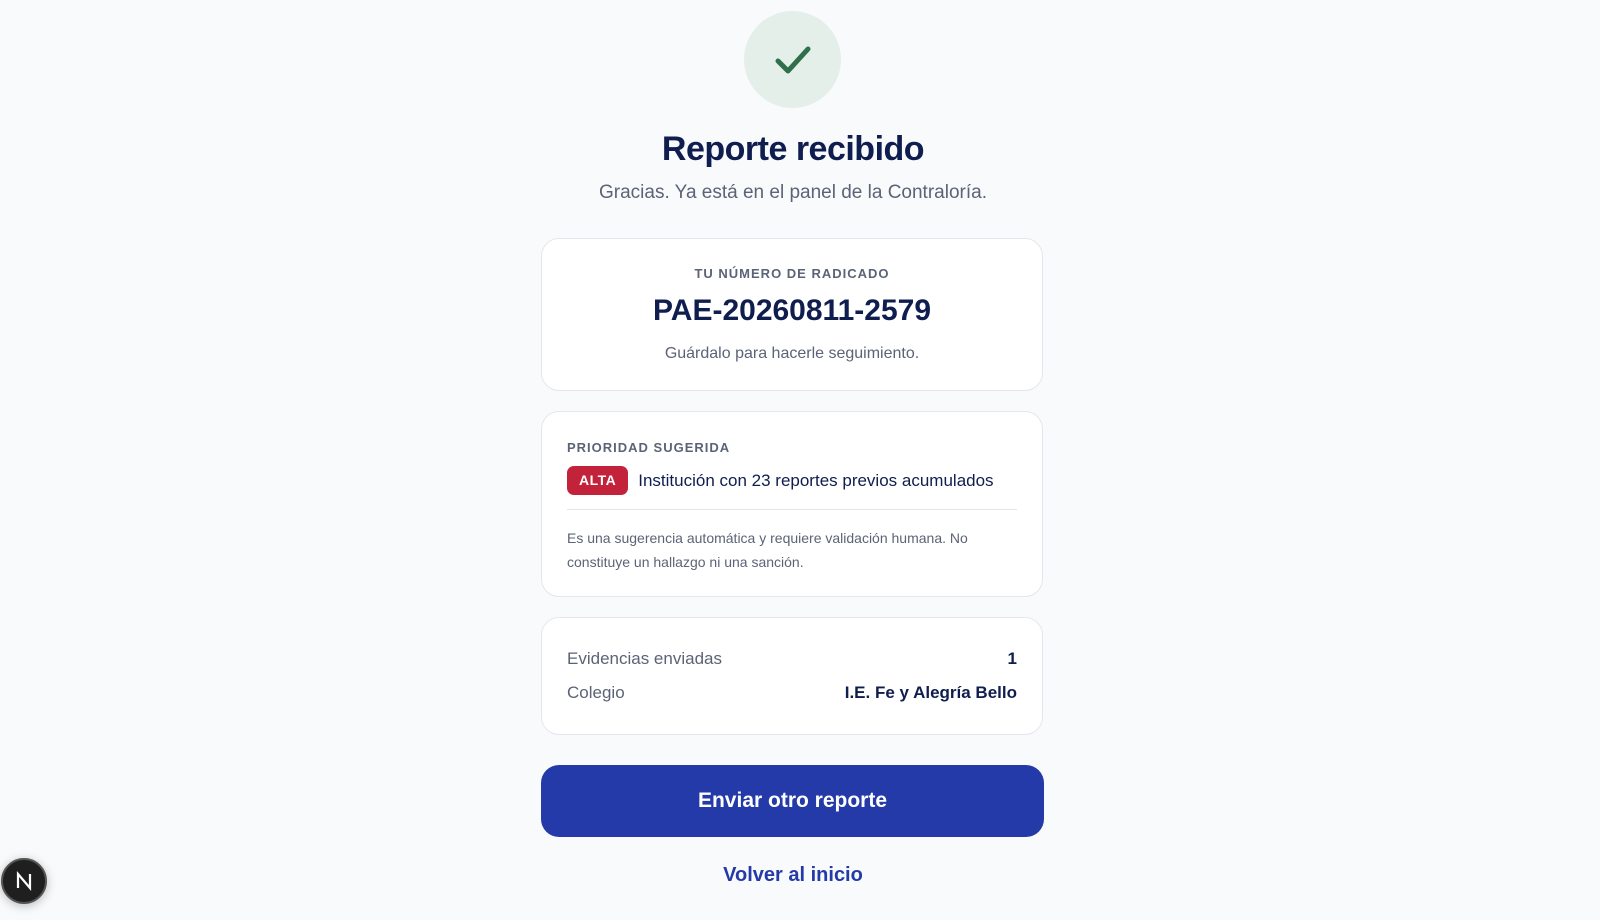 Image resolution: width=1600 pixels, height=920 pixels. I want to click on radicado-number: PAE-20260811-2579, so click(792, 310).